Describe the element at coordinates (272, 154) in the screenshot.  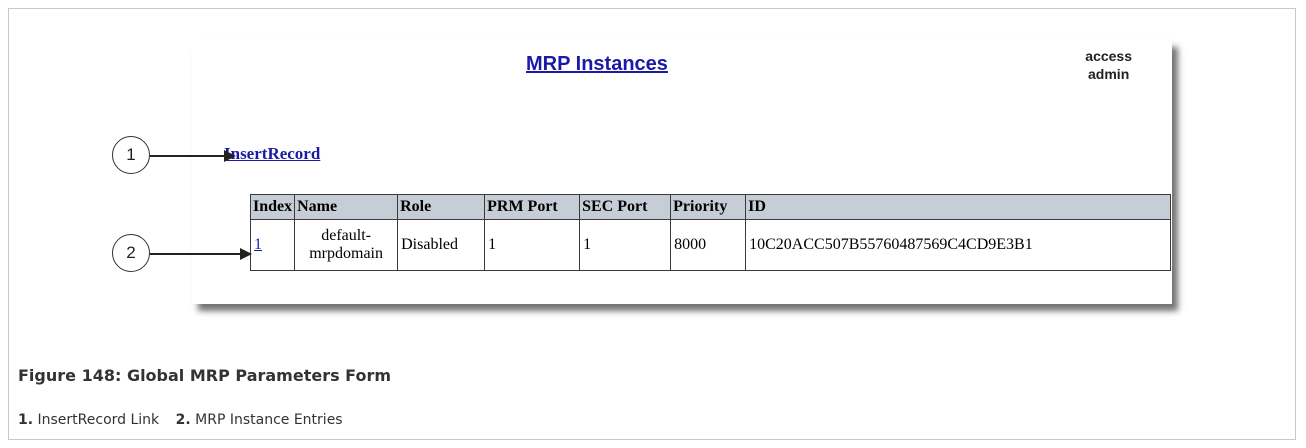
I see `insert-record-link: InsertRecord` at that location.